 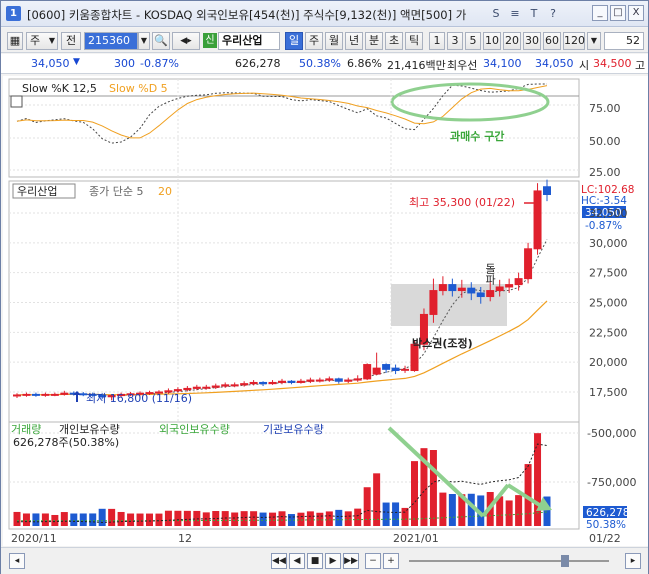 I want to click on scroll-left-icon: ◂, so click(x=17, y=561).